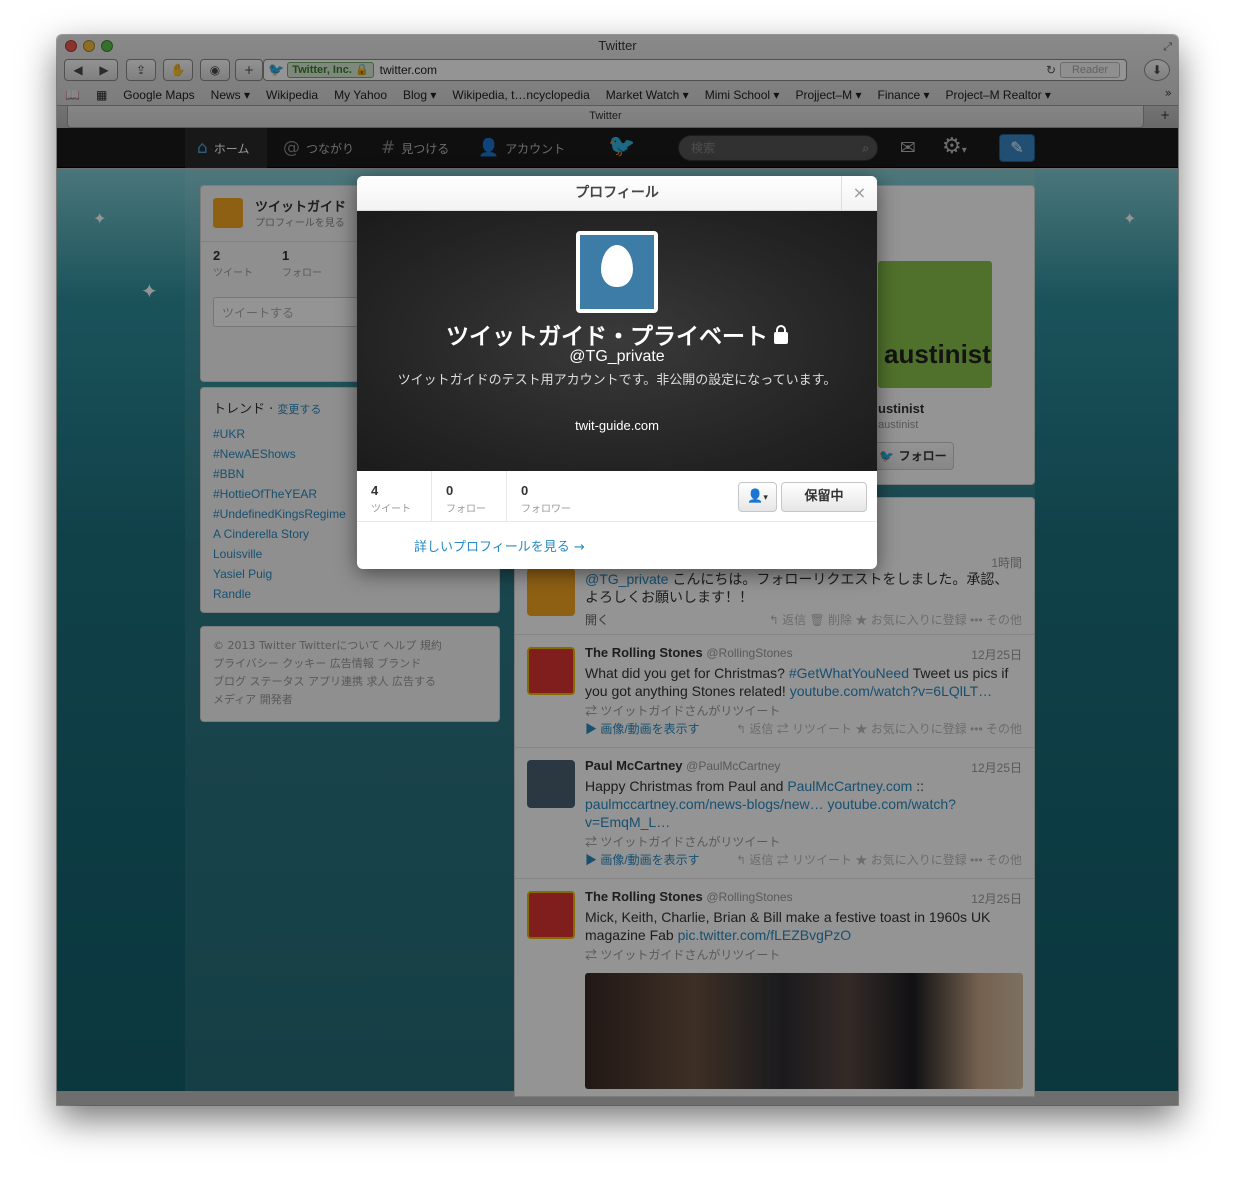 The width and height of the screenshot is (1235, 1185). What do you see at coordinates (647, 95) in the screenshot?
I see `bookmark-item: Market Watch ▾` at bounding box center [647, 95].